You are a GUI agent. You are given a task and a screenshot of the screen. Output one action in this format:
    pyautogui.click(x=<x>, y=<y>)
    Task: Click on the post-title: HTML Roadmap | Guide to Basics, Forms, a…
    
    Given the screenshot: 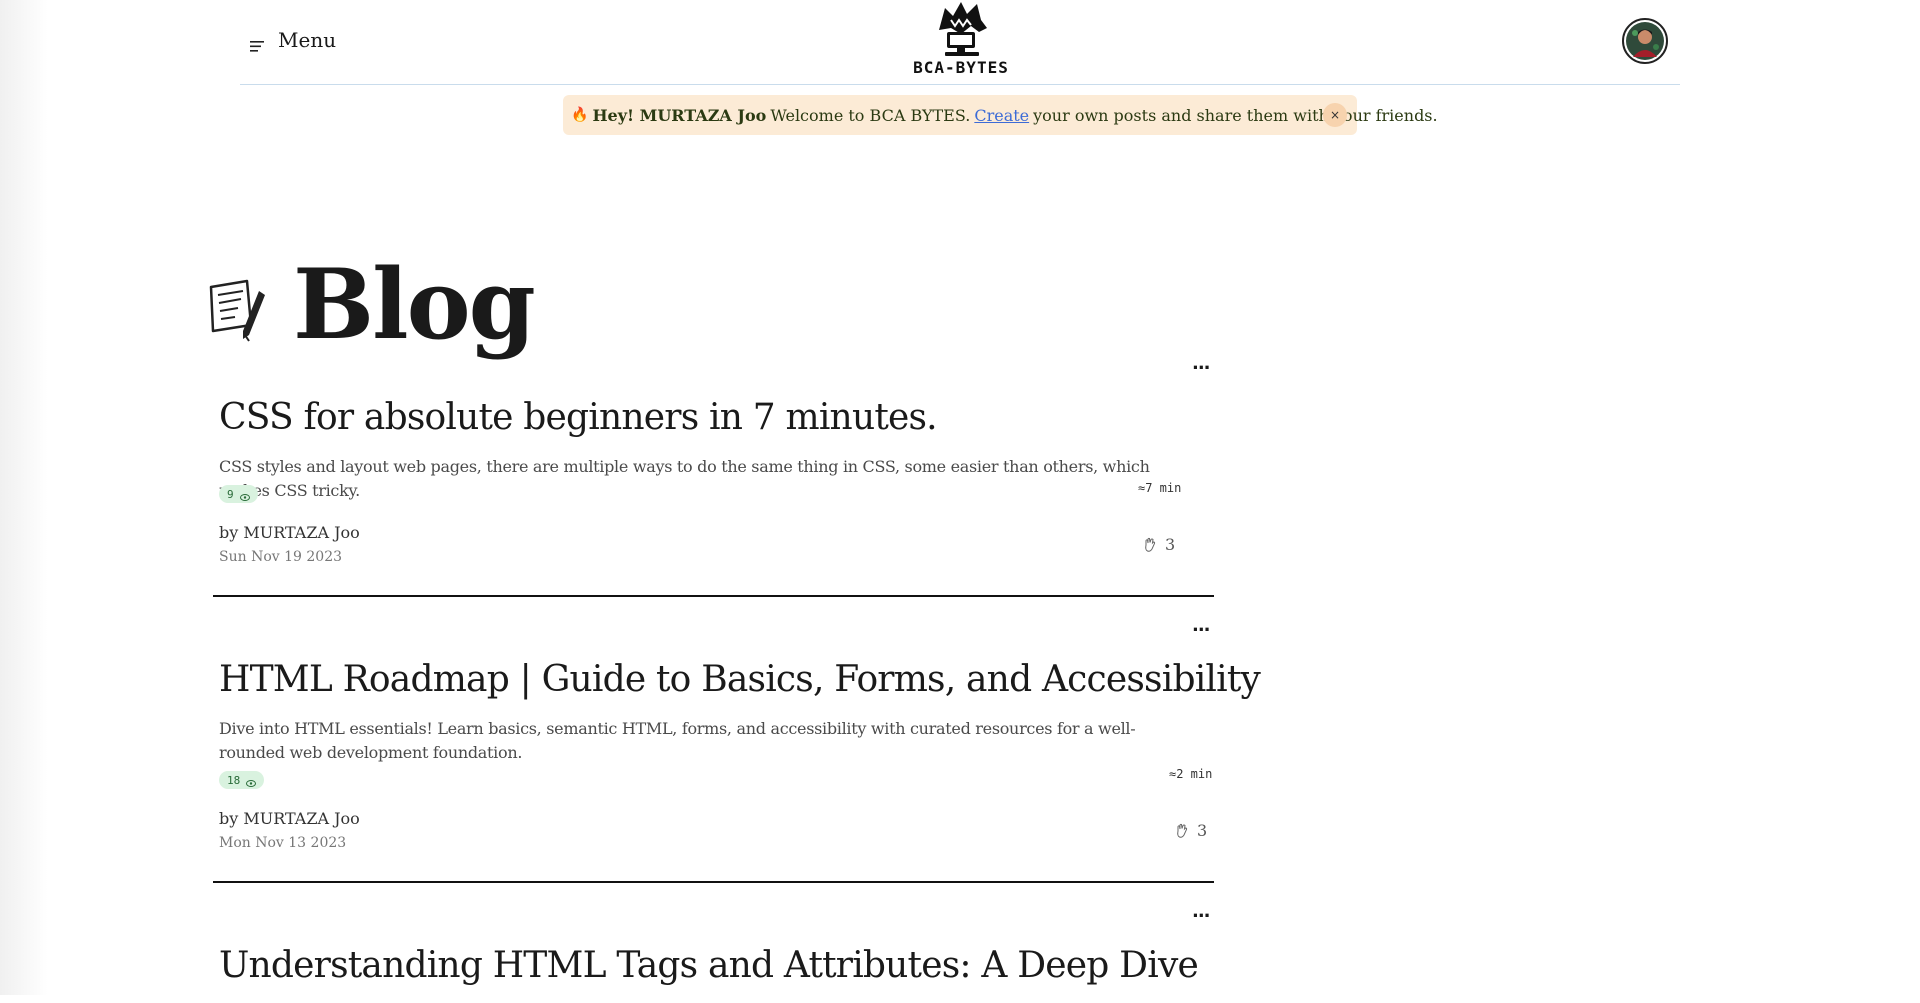 What is the action you would take?
    pyautogui.click(x=740, y=679)
    